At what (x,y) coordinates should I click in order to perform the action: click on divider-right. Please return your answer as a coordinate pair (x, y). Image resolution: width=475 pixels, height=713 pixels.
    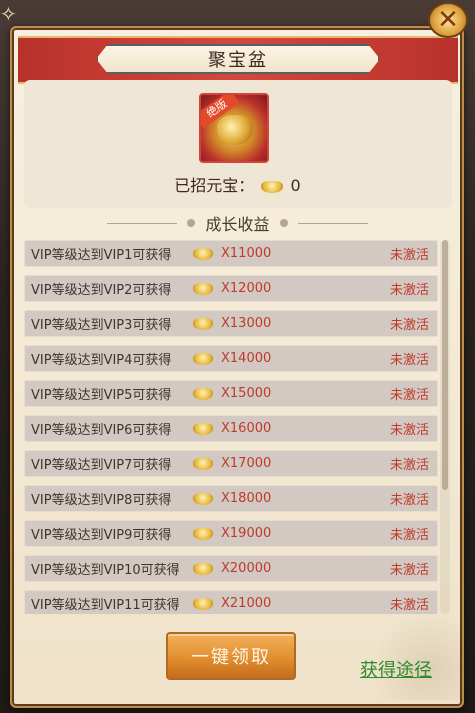
    Looking at the image, I should click on (332, 223).